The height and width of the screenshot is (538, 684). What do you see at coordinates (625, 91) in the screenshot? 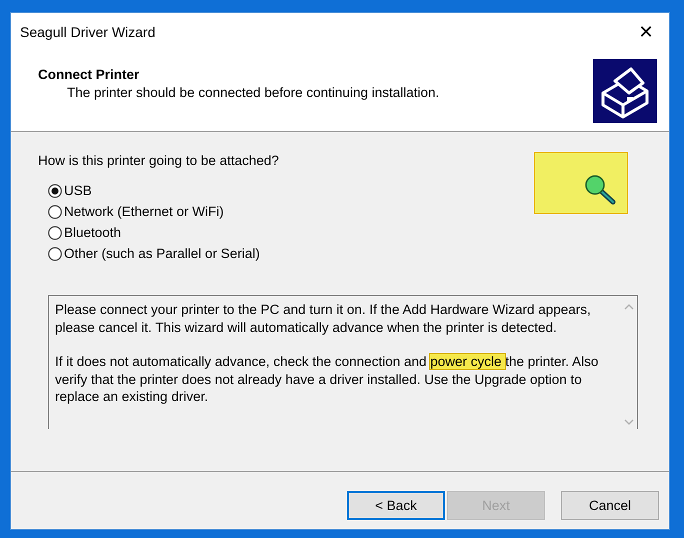
I see `printer-icon` at bounding box center [625, 91].